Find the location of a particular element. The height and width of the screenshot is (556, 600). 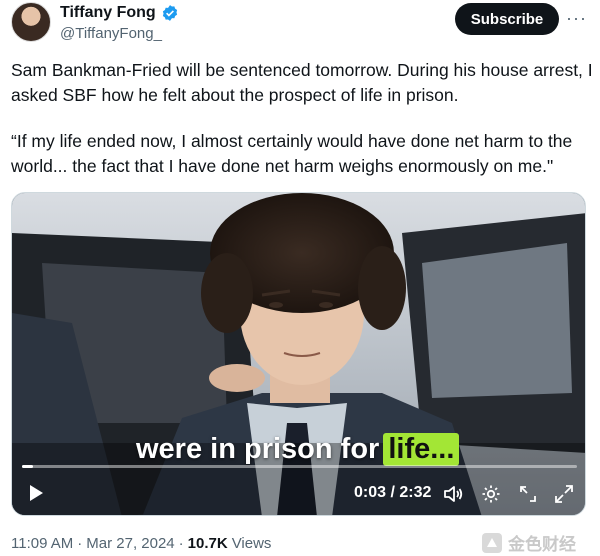

author-name-row: Tiffany Fong is located at coordinates (119, 13).